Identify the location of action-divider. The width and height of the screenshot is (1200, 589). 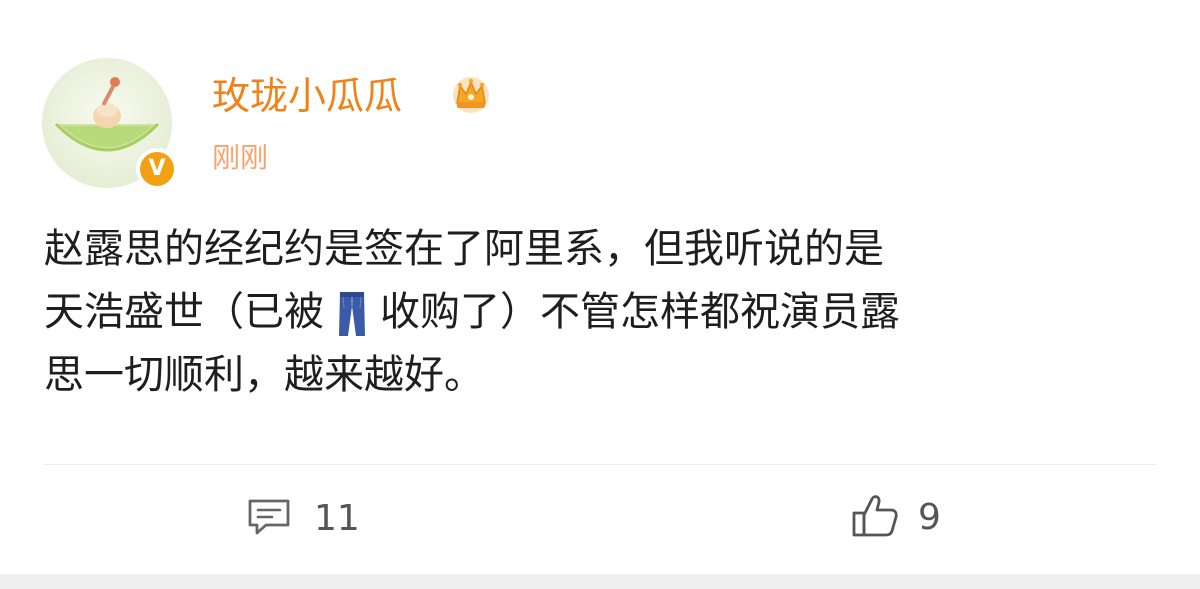
(600, 464).